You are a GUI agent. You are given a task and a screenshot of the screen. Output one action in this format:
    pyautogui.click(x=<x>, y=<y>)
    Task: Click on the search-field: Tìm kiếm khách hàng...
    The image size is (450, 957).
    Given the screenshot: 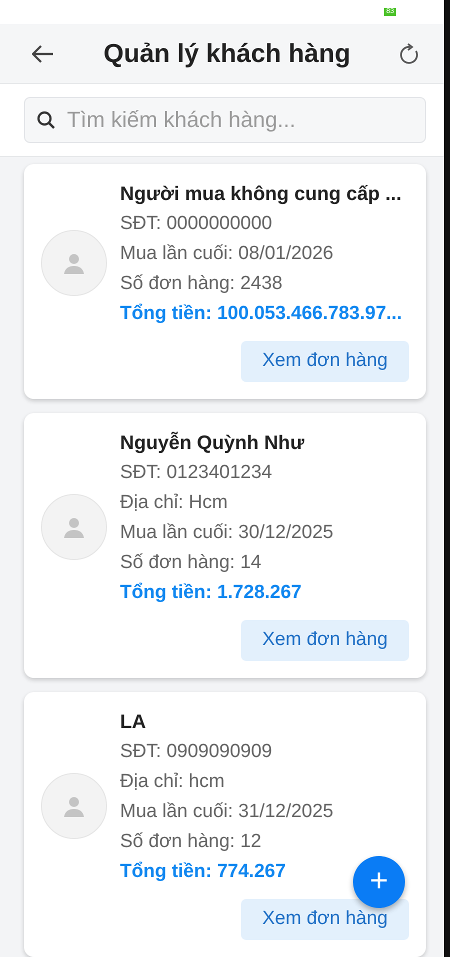 What is the action you would take?
    pyautogui.click(x=225, y=120)
    